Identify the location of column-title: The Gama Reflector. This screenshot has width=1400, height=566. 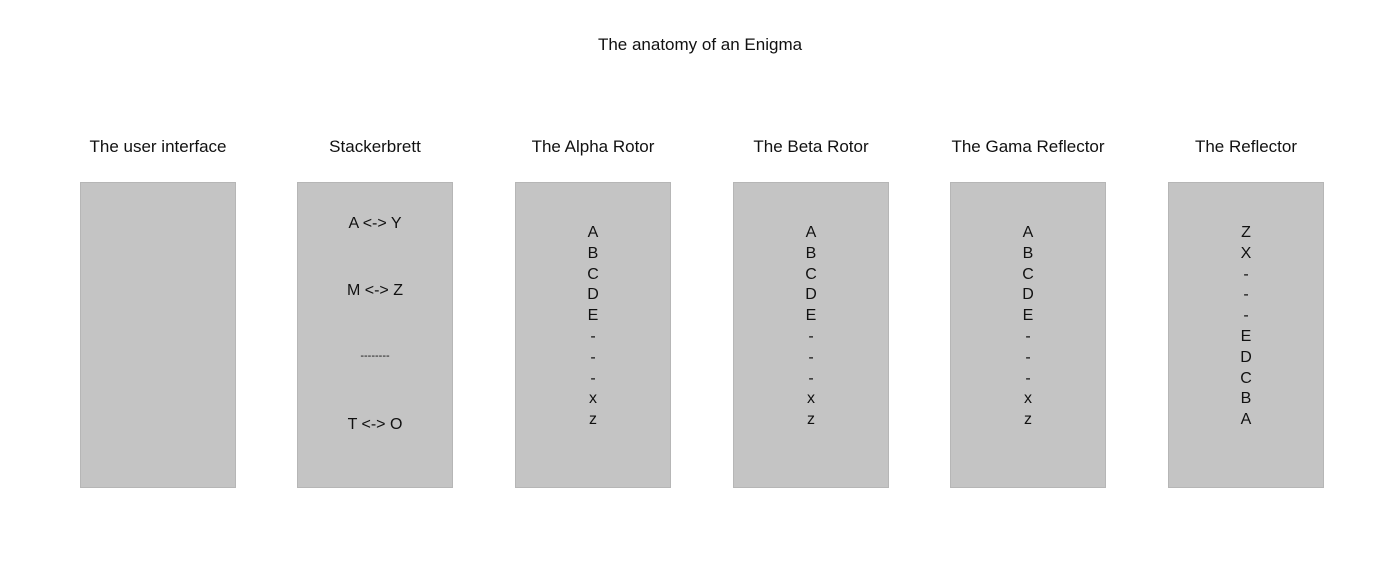
(1028, 146).